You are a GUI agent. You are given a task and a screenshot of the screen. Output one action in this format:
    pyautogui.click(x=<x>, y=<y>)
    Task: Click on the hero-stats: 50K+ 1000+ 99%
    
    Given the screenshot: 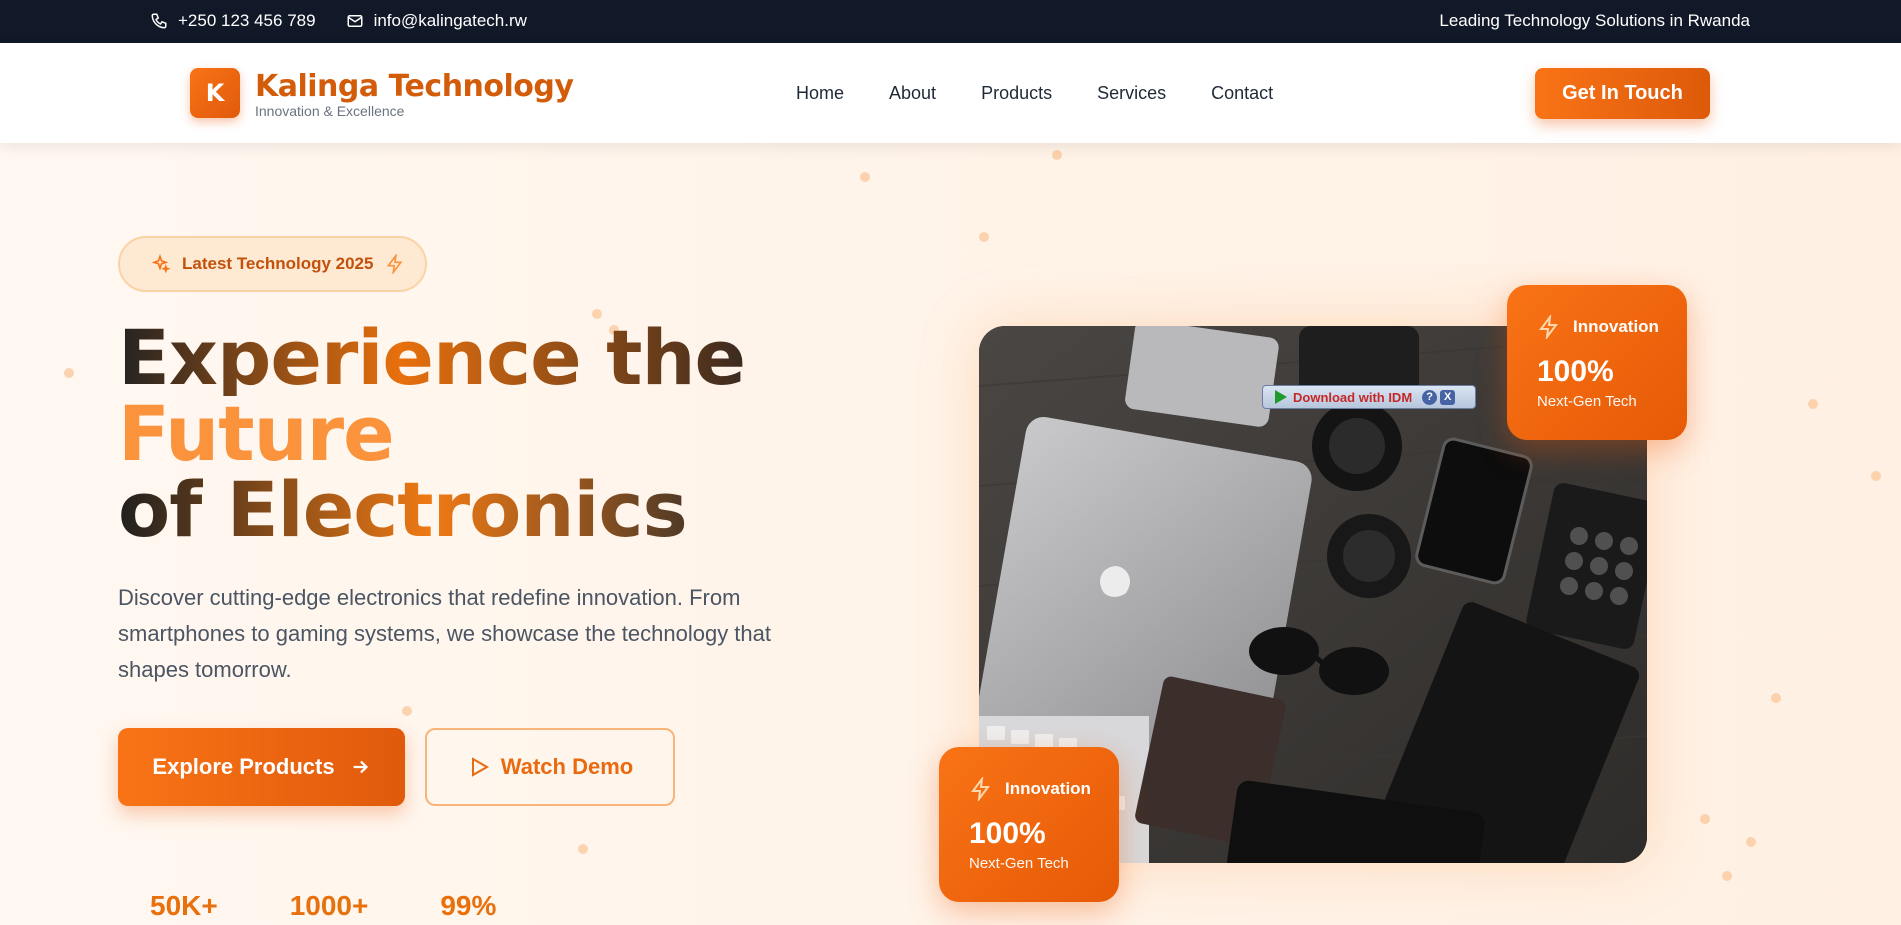 What is the action you would take?
    pyautogui.click(x=359, y=906)
    